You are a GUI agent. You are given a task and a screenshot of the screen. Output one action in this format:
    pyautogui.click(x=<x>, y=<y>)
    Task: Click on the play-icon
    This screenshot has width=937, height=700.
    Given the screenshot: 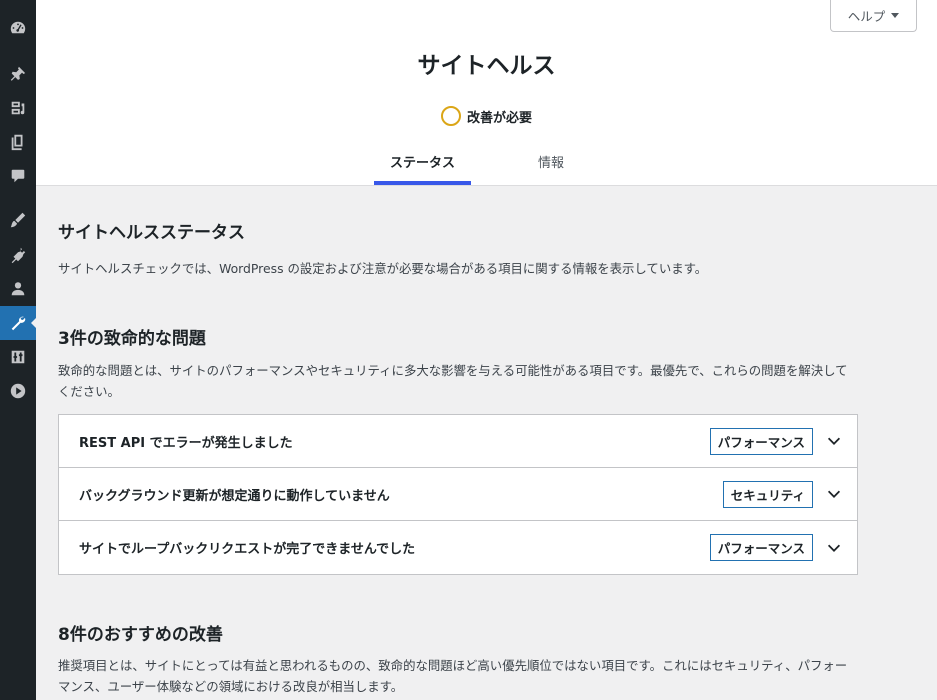 What is the action you would take?
    pyautogui.click(x=18, y=391)
    